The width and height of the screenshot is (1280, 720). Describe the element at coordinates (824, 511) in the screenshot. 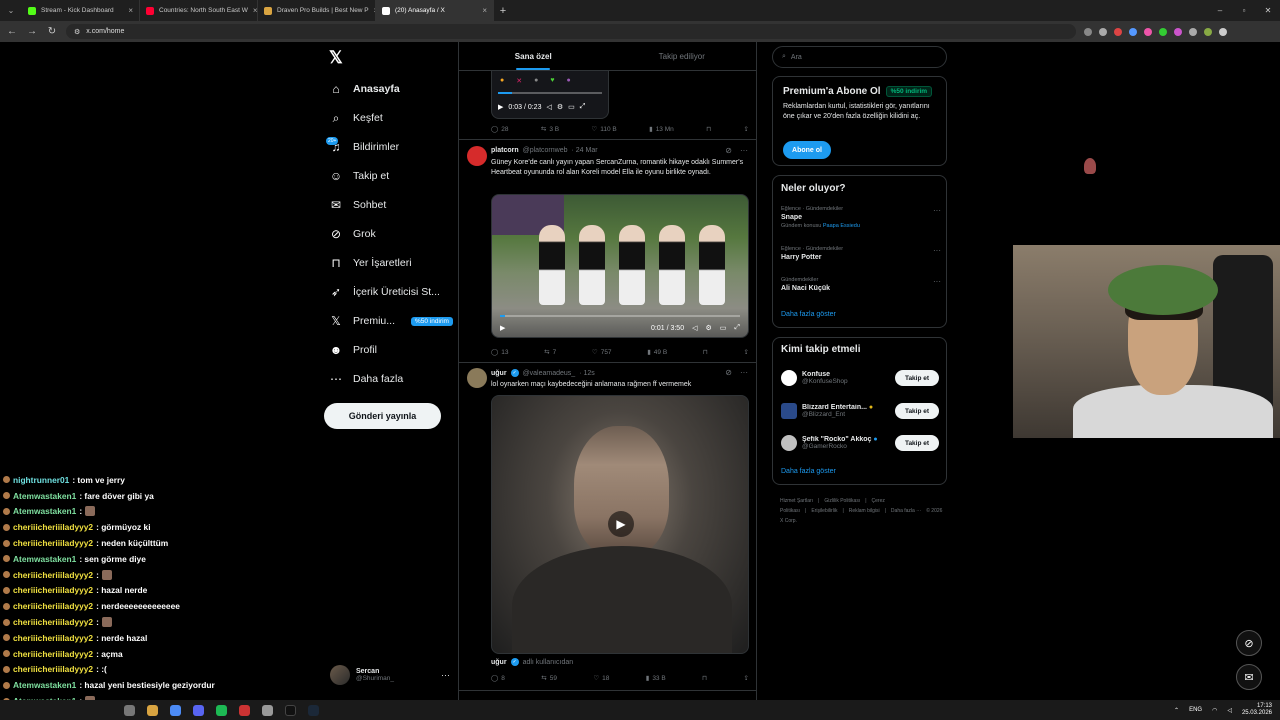

I see `footer-link: Erişilebilirlik` at that location.